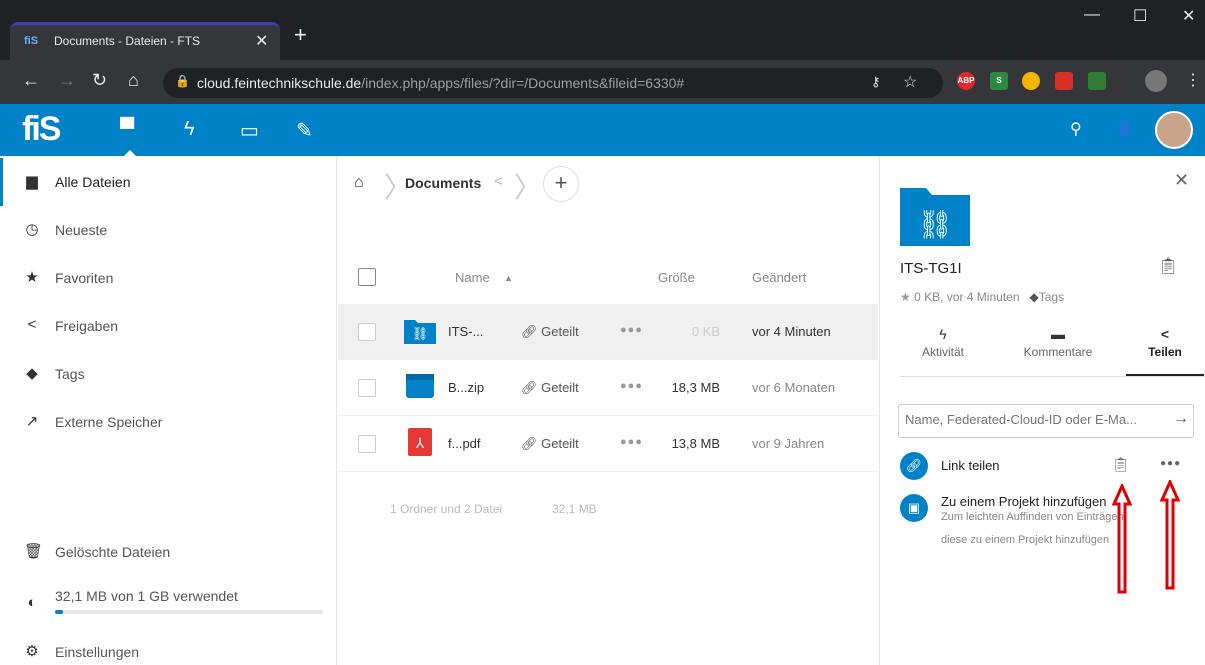 This screenshot has width=1205, height=665. Describe the element at coordinates (31, 41) in the screenshot. I see `favicon-icon: fiS` at that location.